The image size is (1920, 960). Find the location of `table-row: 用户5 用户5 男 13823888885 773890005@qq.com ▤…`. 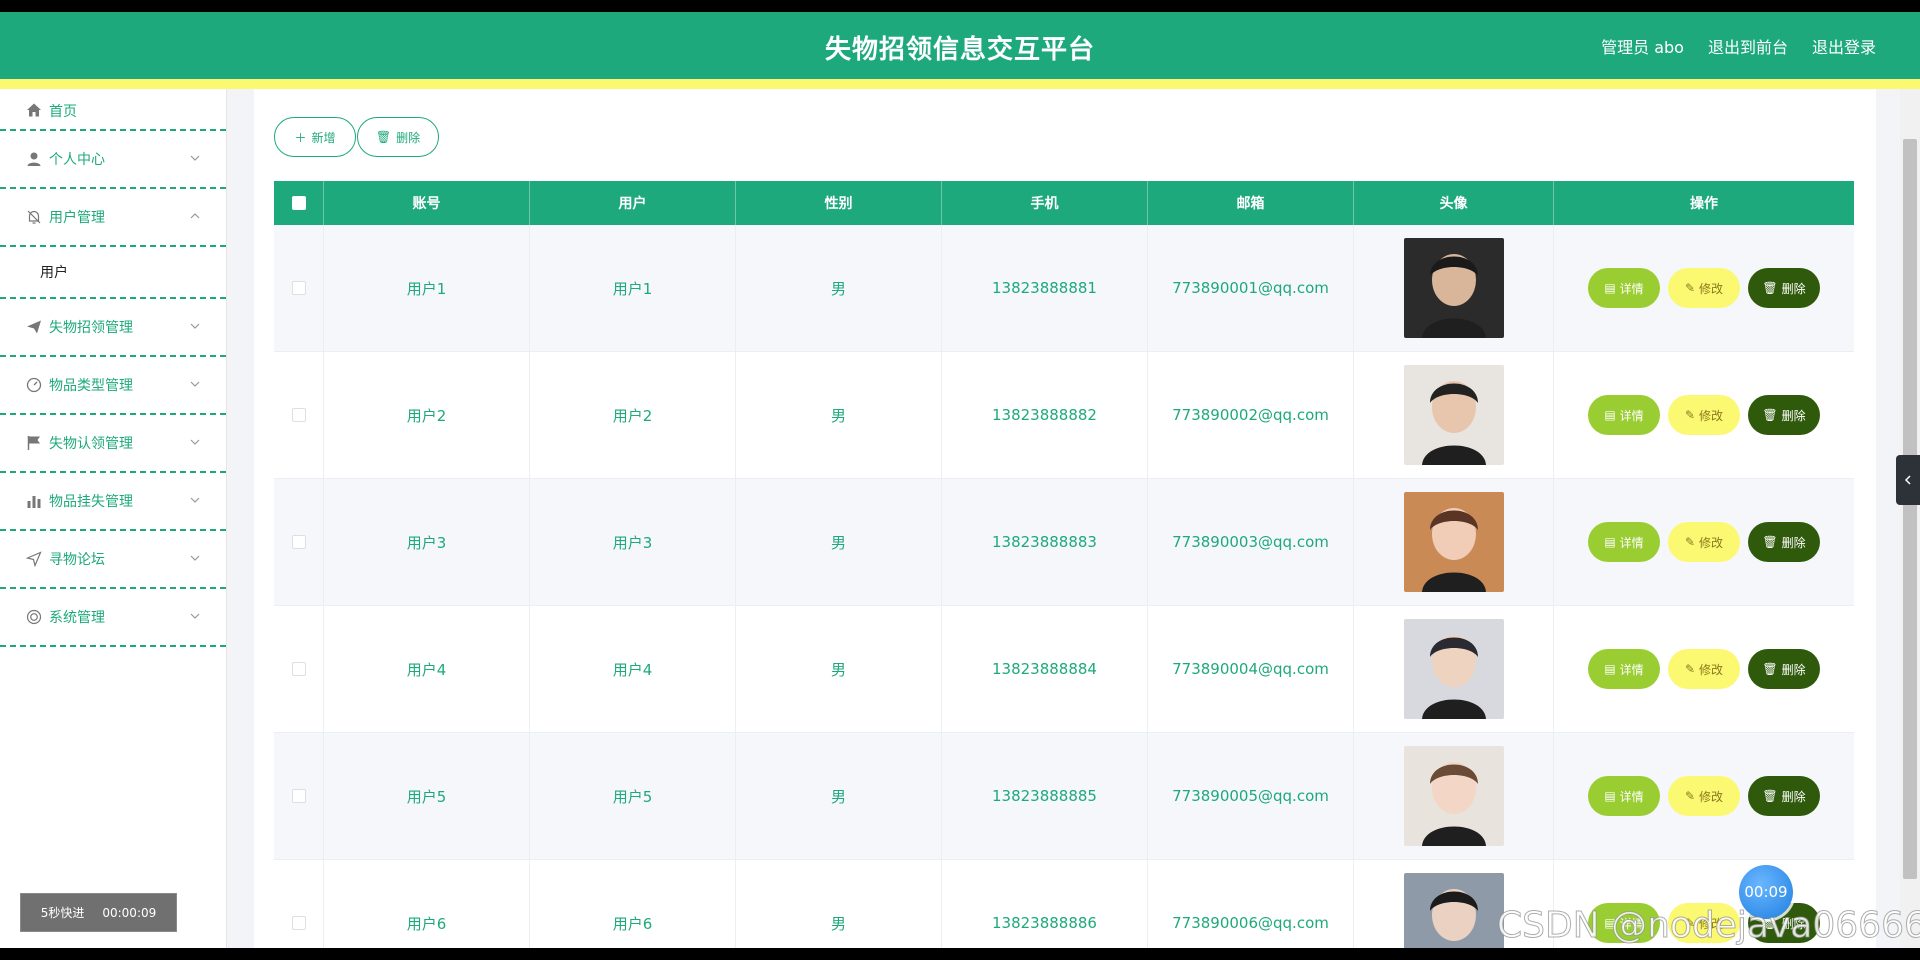

table-row: 用户5 用户5 男 13823888885 773890005@qq.com ▤… is located at coordinates (1064, 796).